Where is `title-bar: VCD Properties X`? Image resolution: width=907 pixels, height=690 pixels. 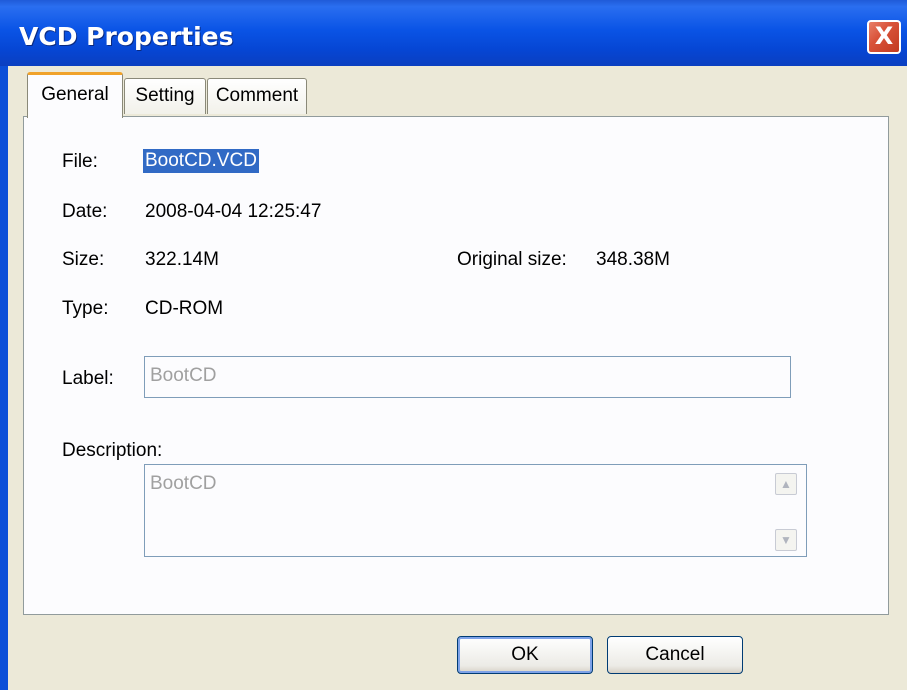
title-bar: VCD Properties X is located at coordinates (453, 33).